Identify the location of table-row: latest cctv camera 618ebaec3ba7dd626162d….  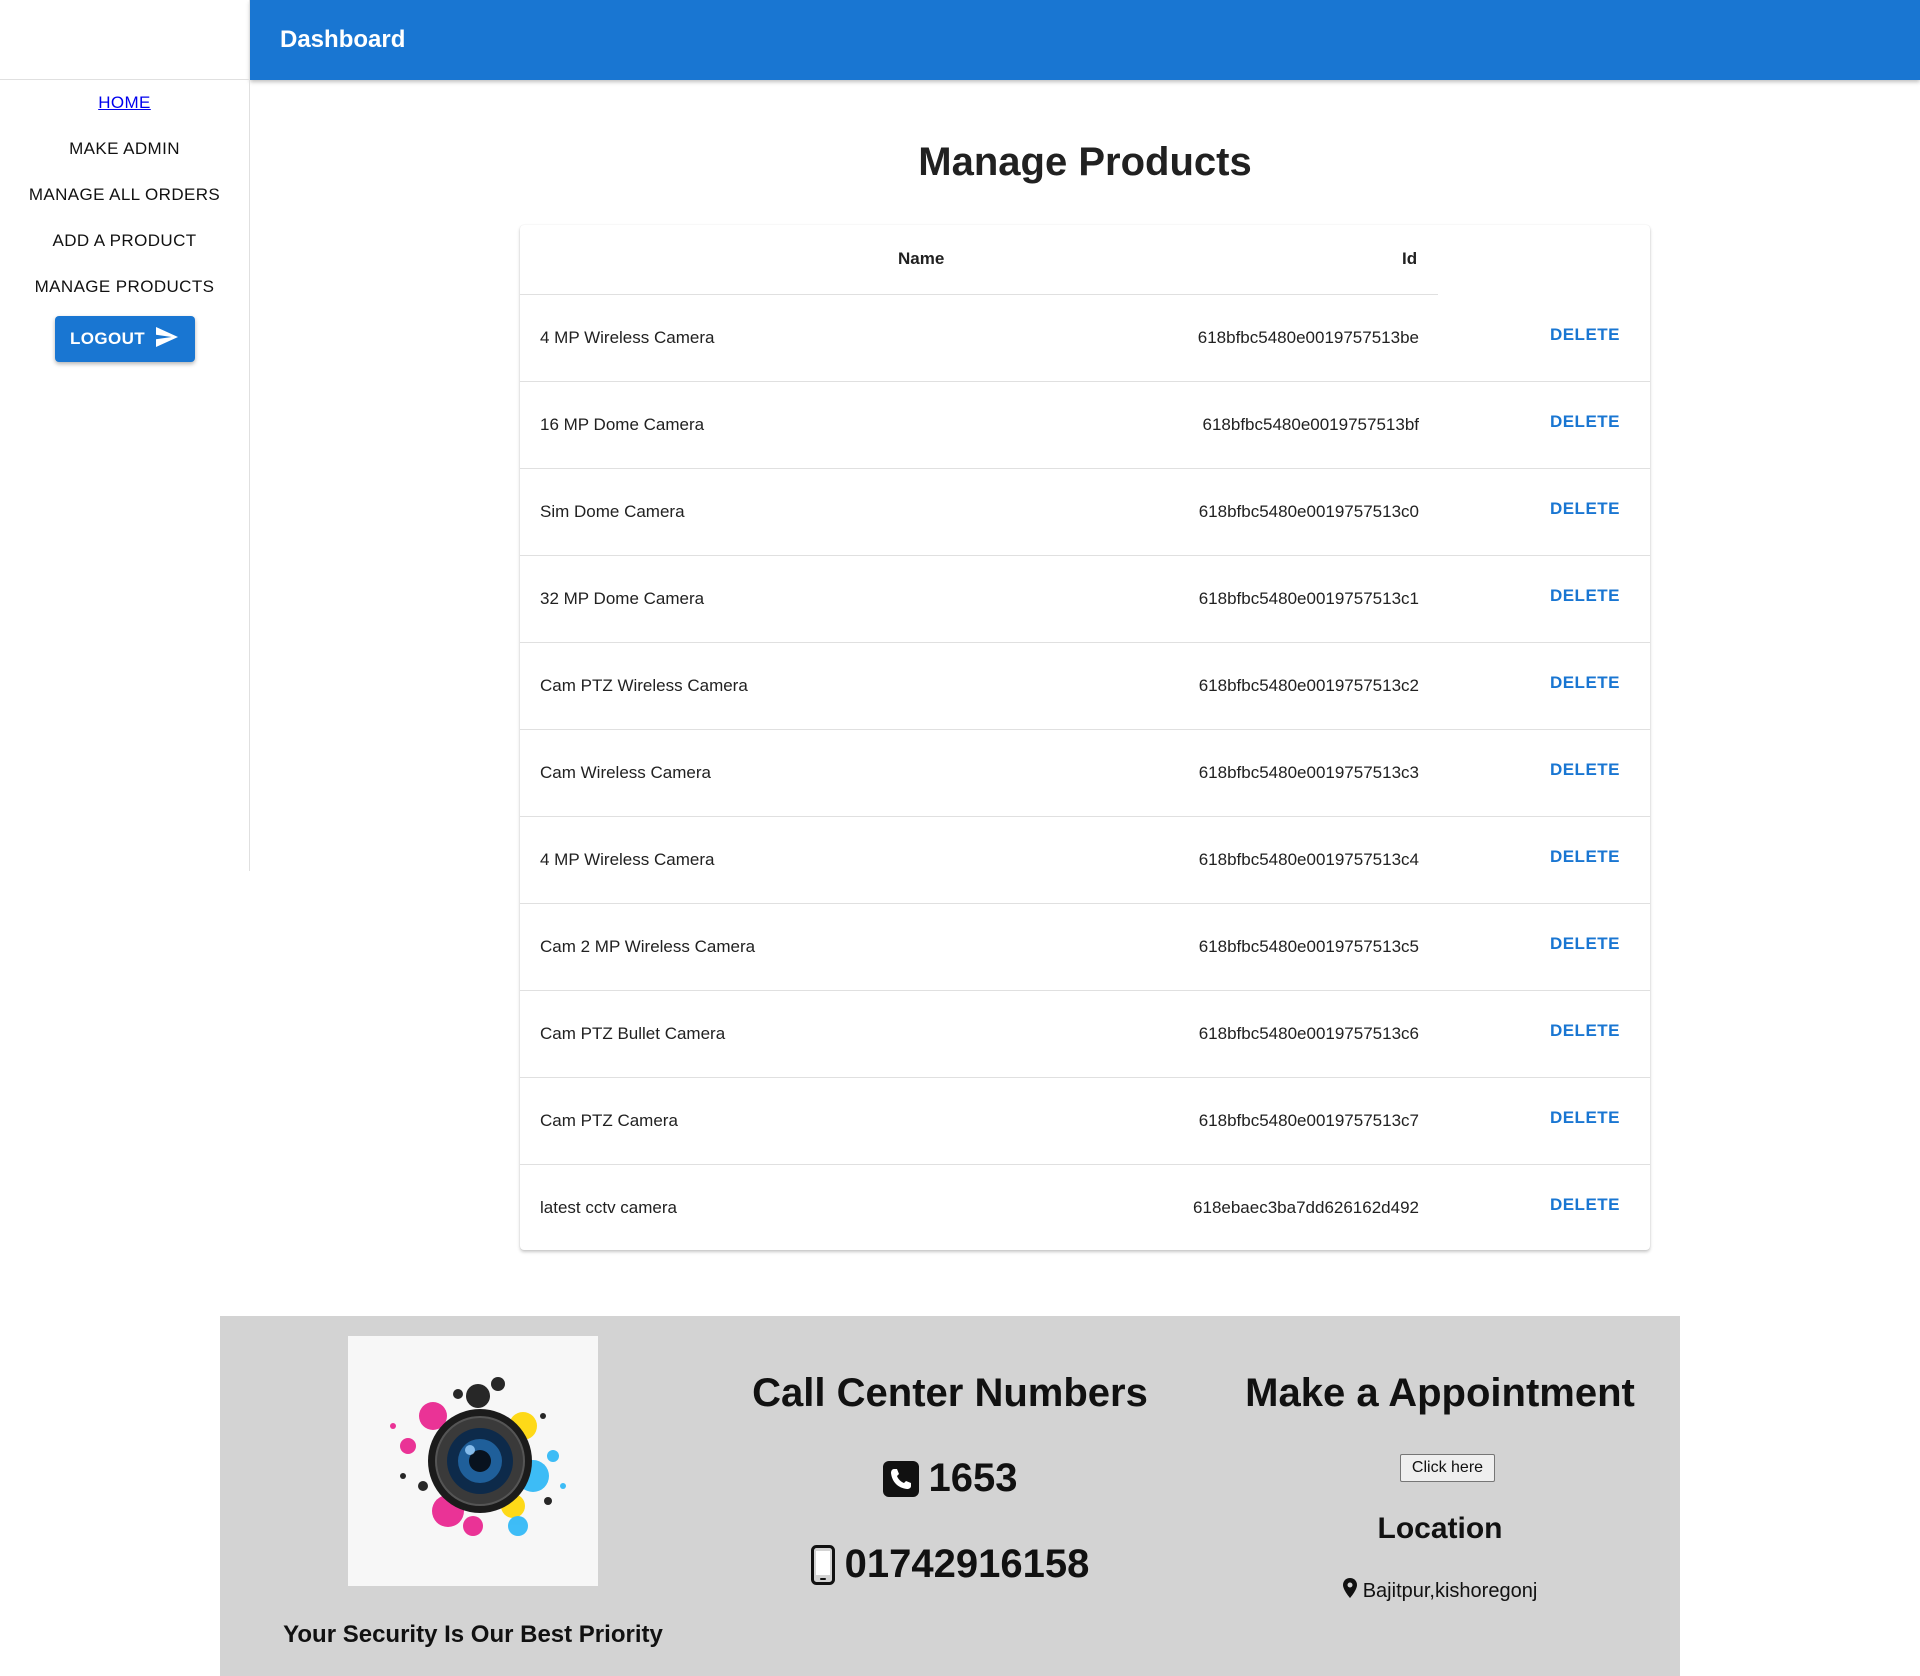
(1085, 1208).